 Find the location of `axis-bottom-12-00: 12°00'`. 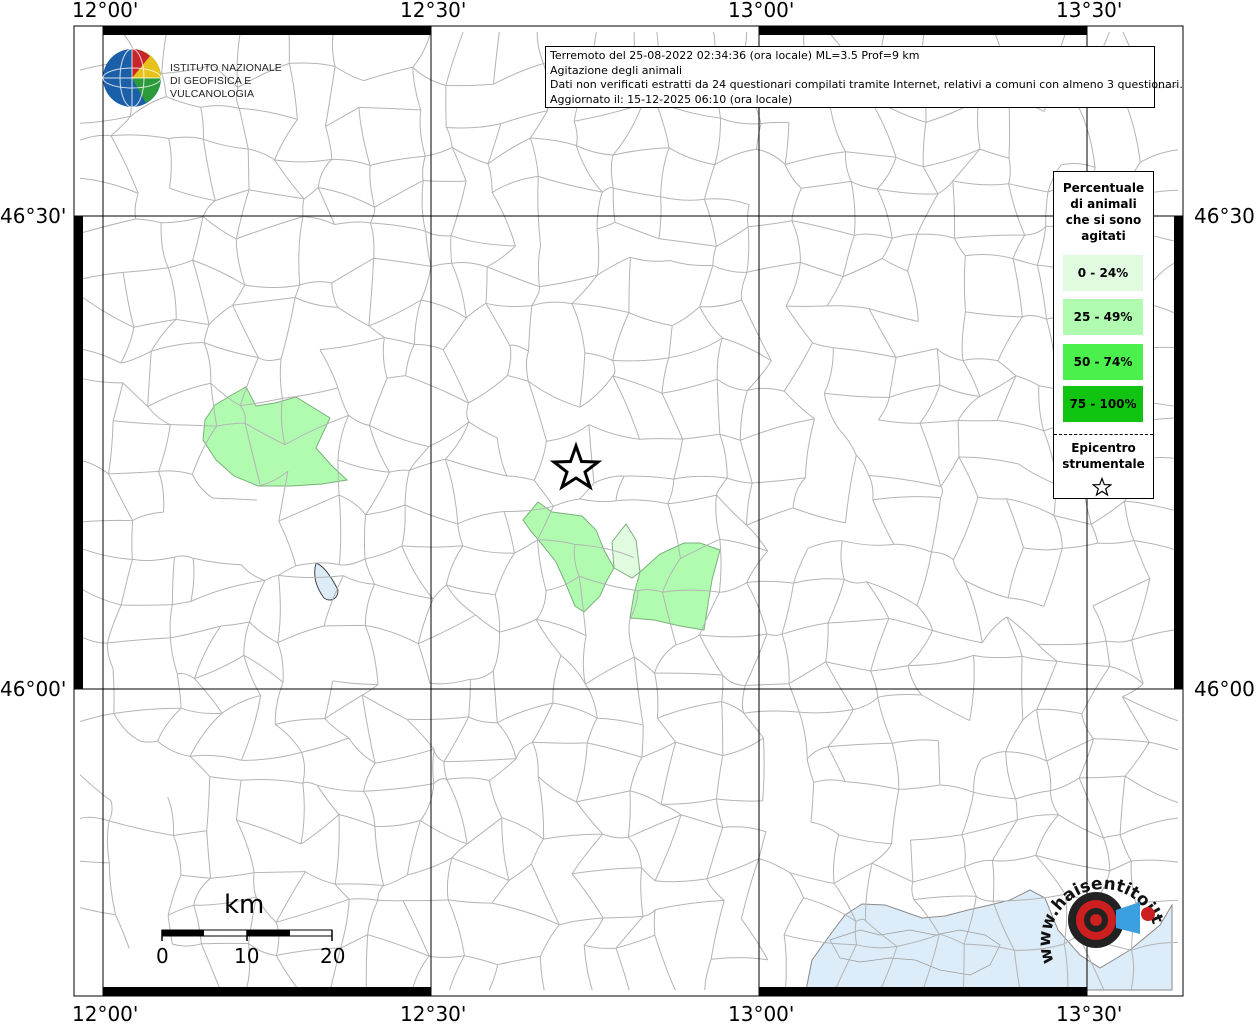

axis-bottom-12-00: 12°00' is located at coordinates (105, 1014).